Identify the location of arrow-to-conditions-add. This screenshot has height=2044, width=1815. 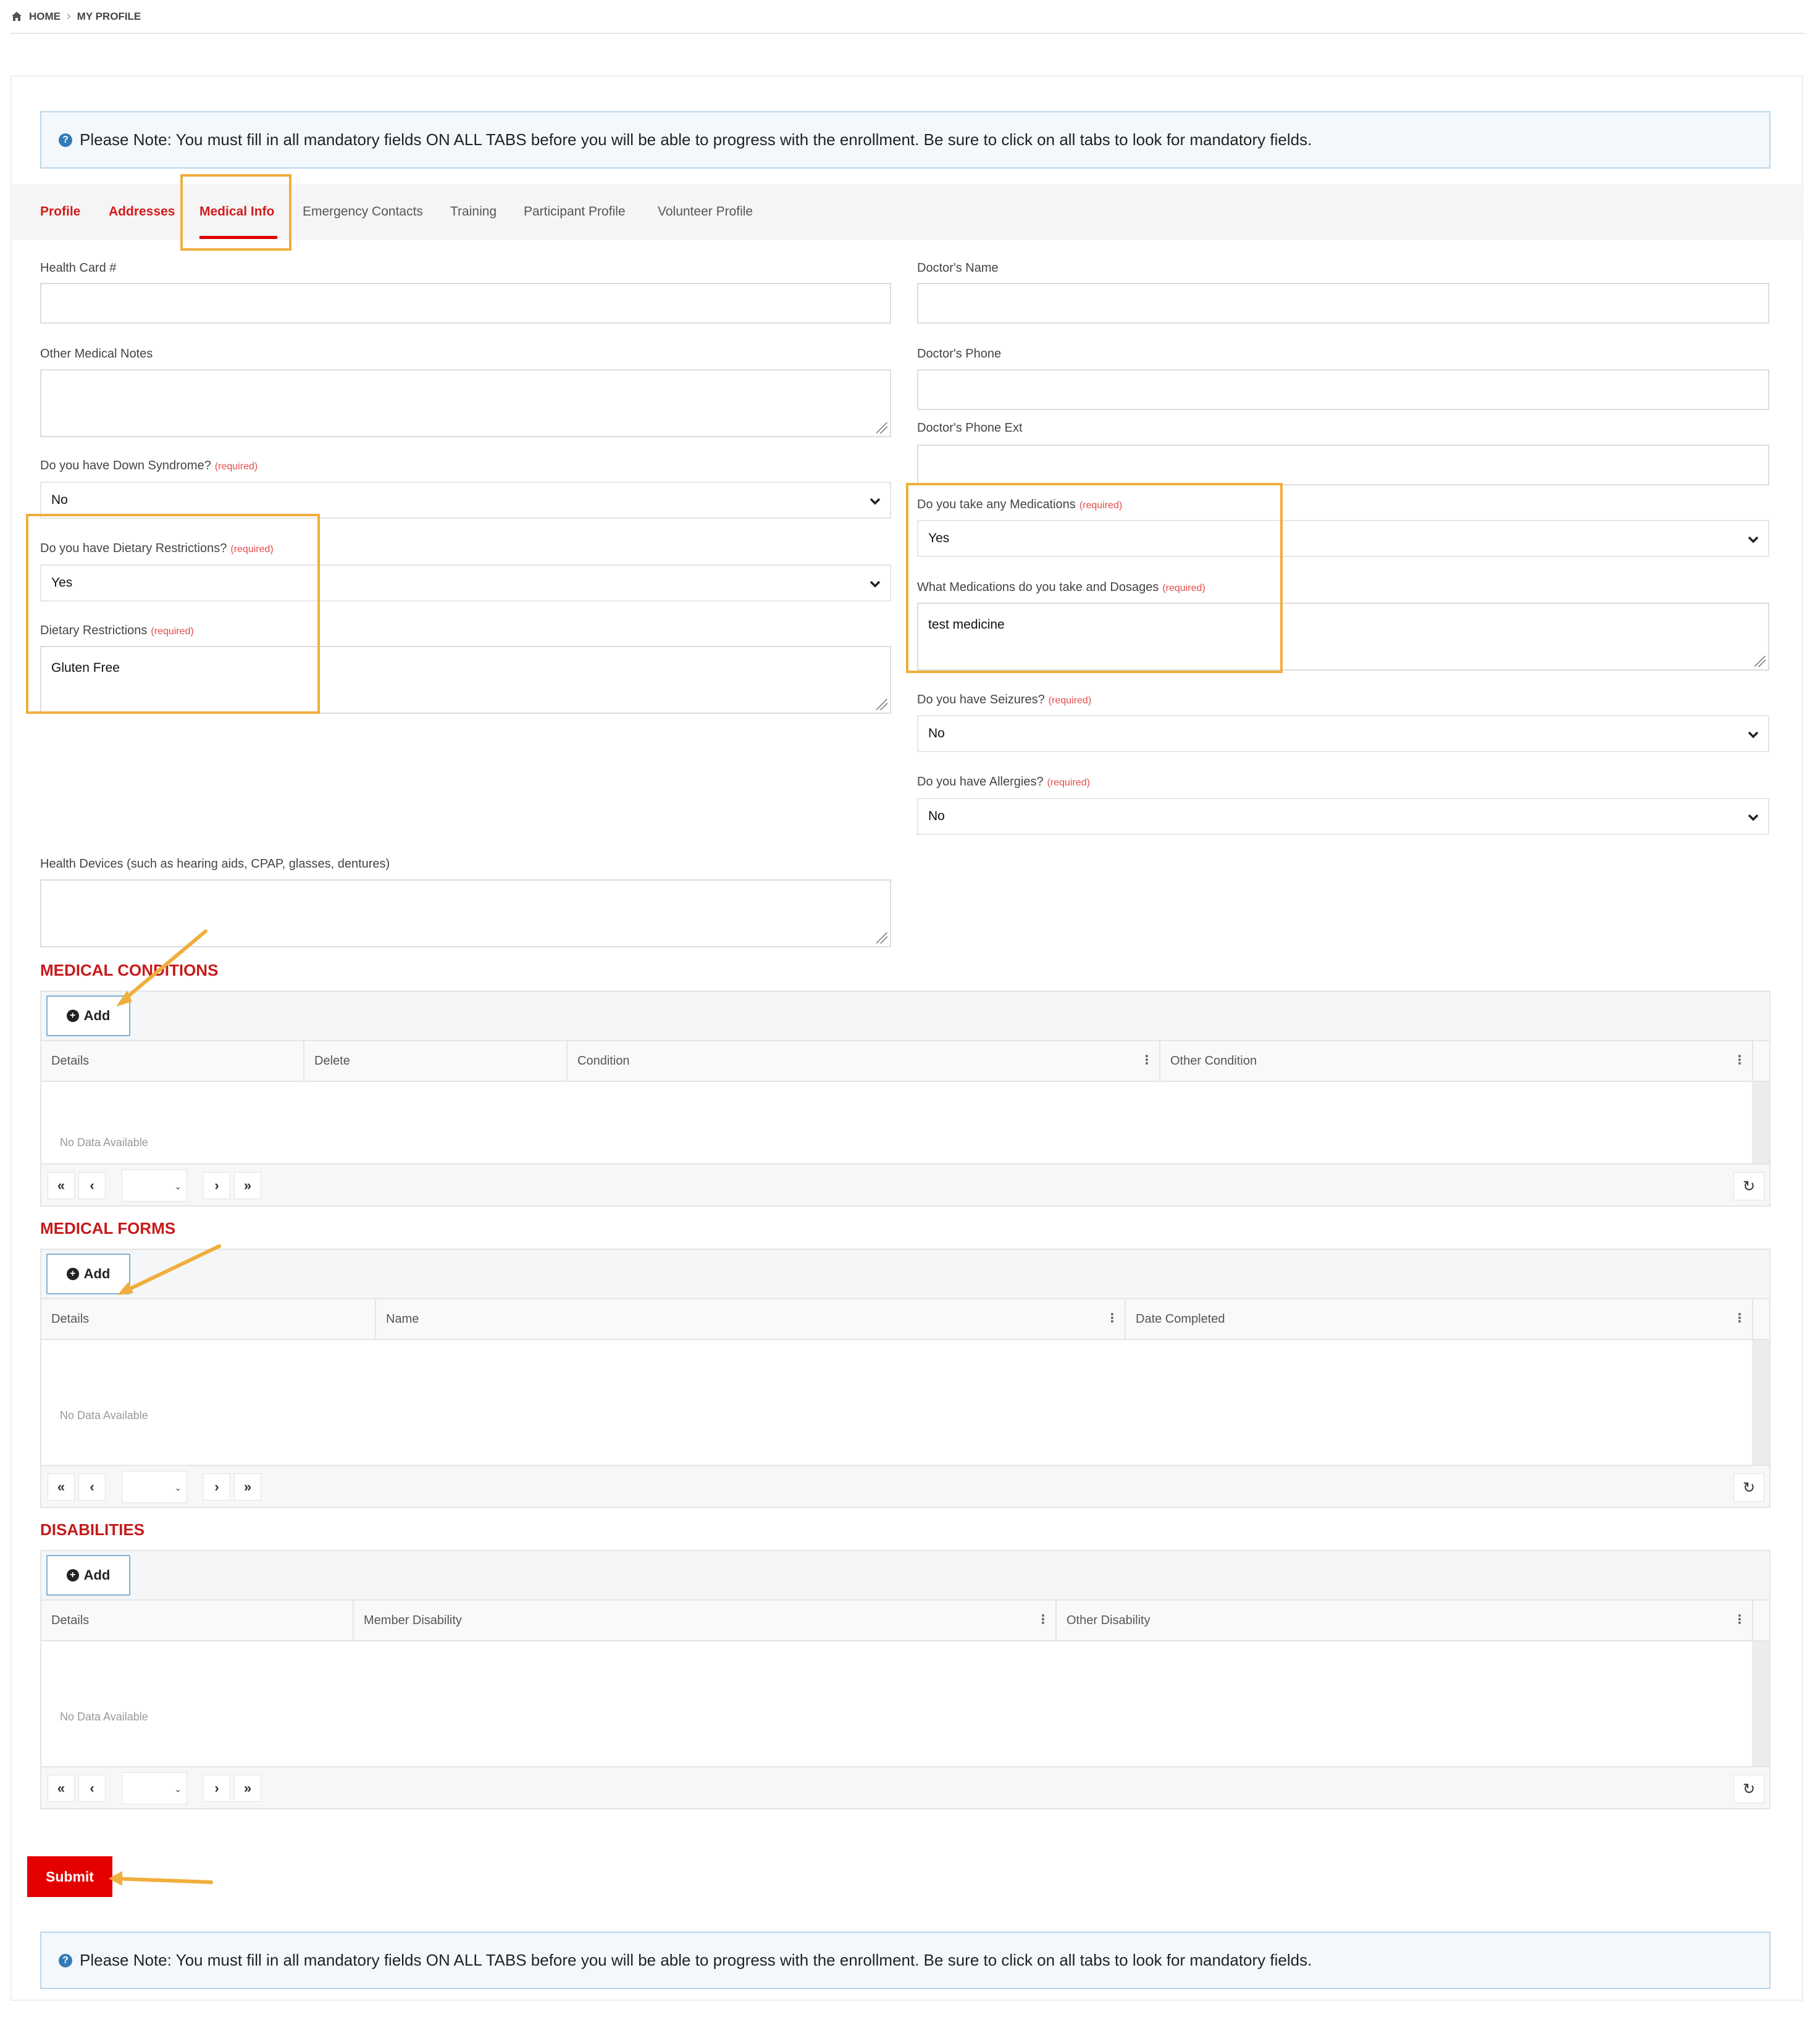
(163, 966).